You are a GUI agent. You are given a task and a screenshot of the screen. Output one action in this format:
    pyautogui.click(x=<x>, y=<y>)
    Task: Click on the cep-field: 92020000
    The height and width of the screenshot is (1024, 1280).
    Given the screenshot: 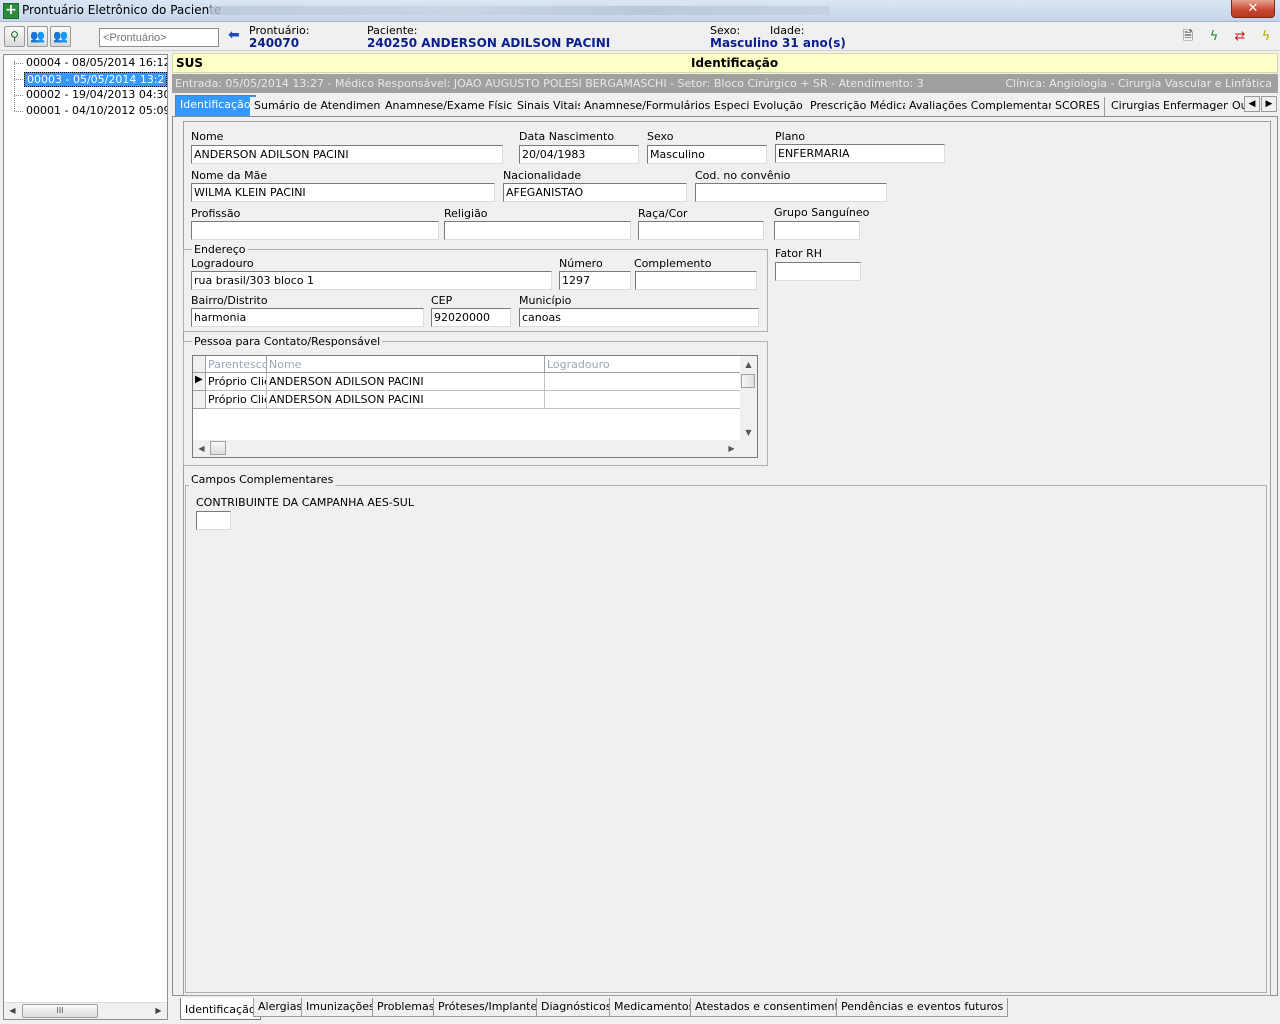 What is the action you would take?
    pyautogui.click(x=471, y=317)
    